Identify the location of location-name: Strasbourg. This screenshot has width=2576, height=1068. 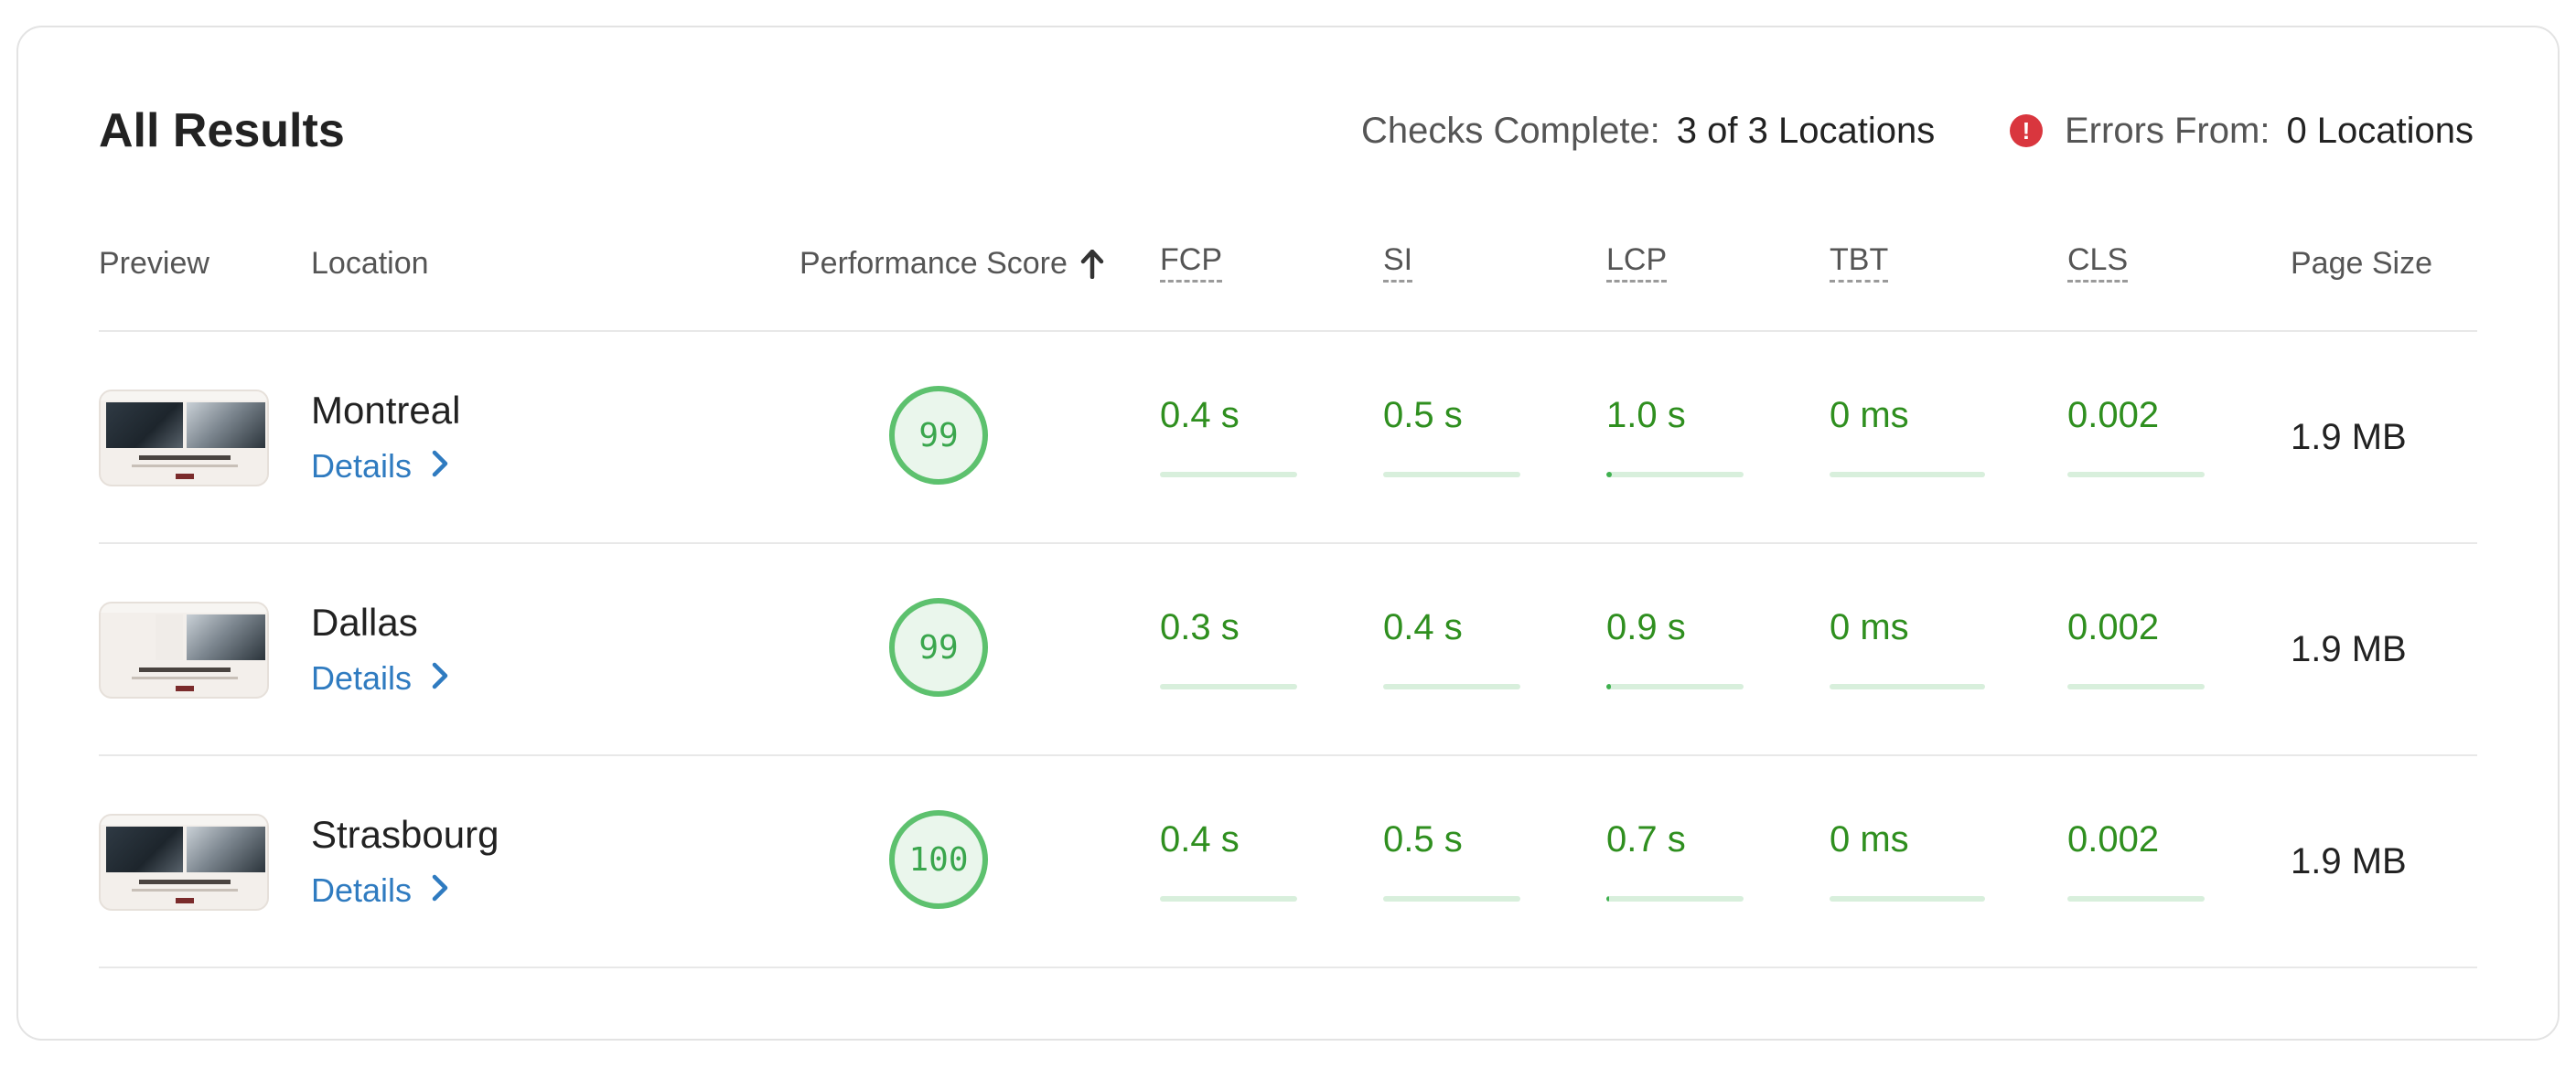
(405, 834).